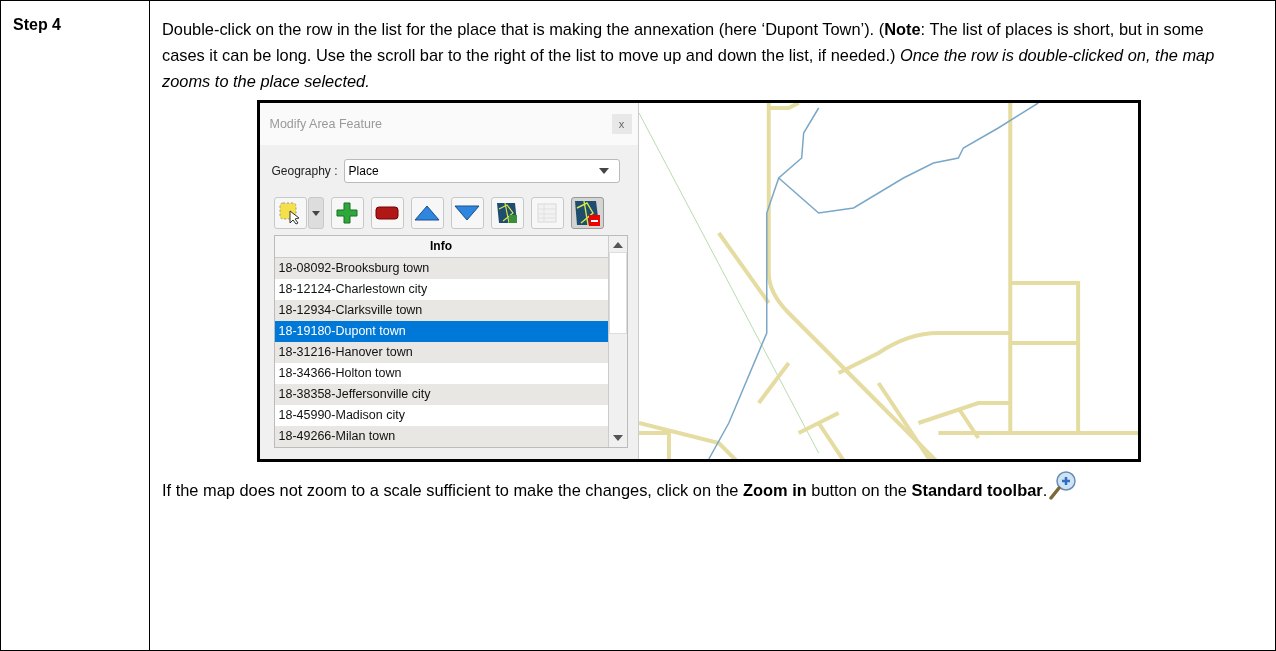 The height and width of the screenshot is (651, 1276). I want to click on map-remove-icon, so click(587, 213).